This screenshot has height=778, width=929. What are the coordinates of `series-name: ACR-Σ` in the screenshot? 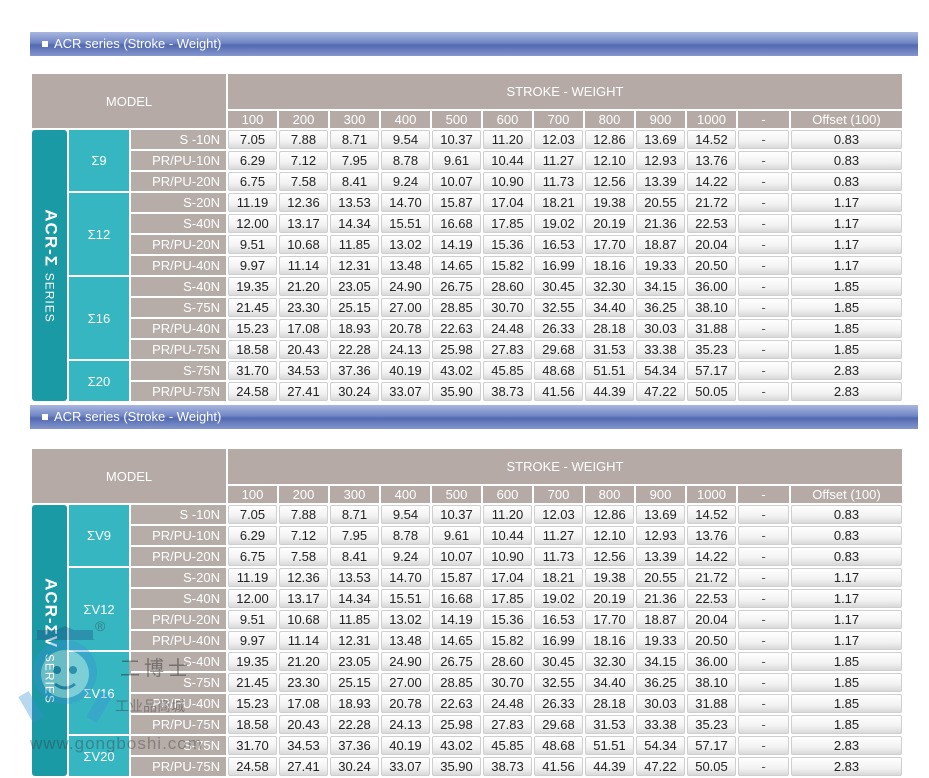 It's located at (50, 237).